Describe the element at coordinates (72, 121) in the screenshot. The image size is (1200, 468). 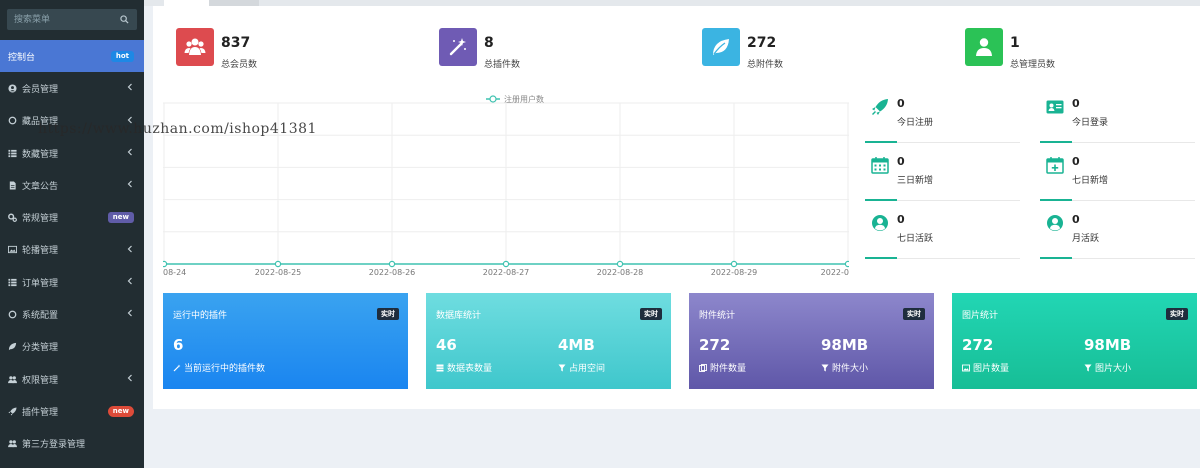
I see `sidebar-item-collections: 藏品管理` at that location.